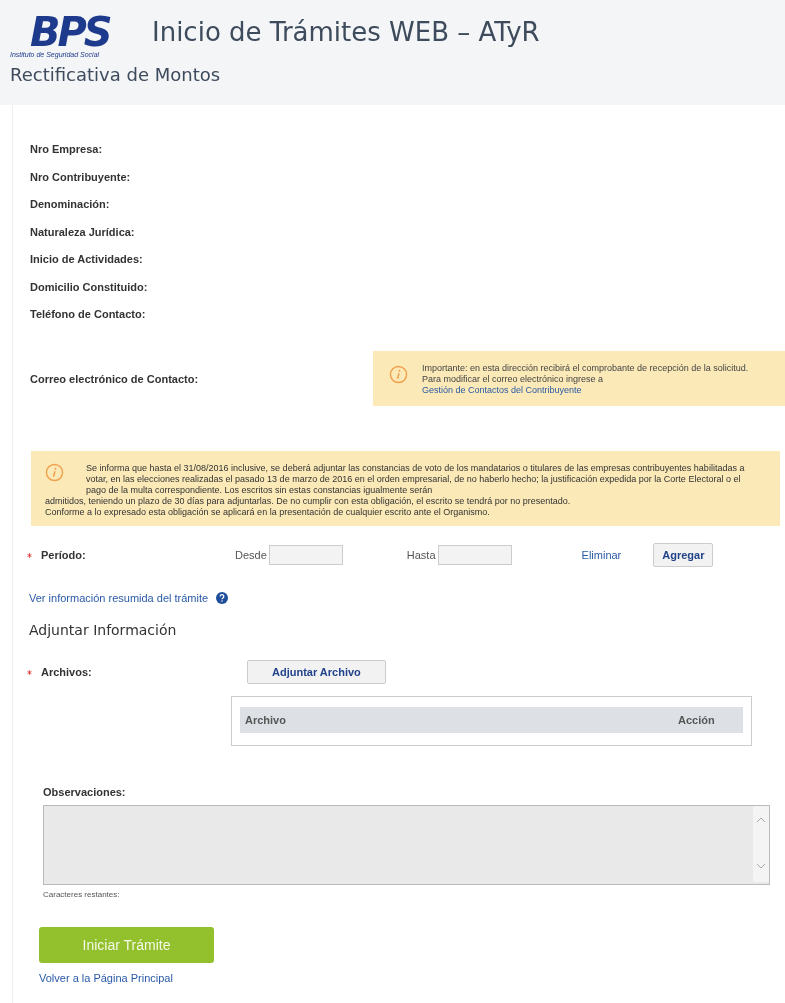  Describe the element at coordinates (89, 287) in the screenshot. I see `field-label: Domicilio Constituido:` at that location.